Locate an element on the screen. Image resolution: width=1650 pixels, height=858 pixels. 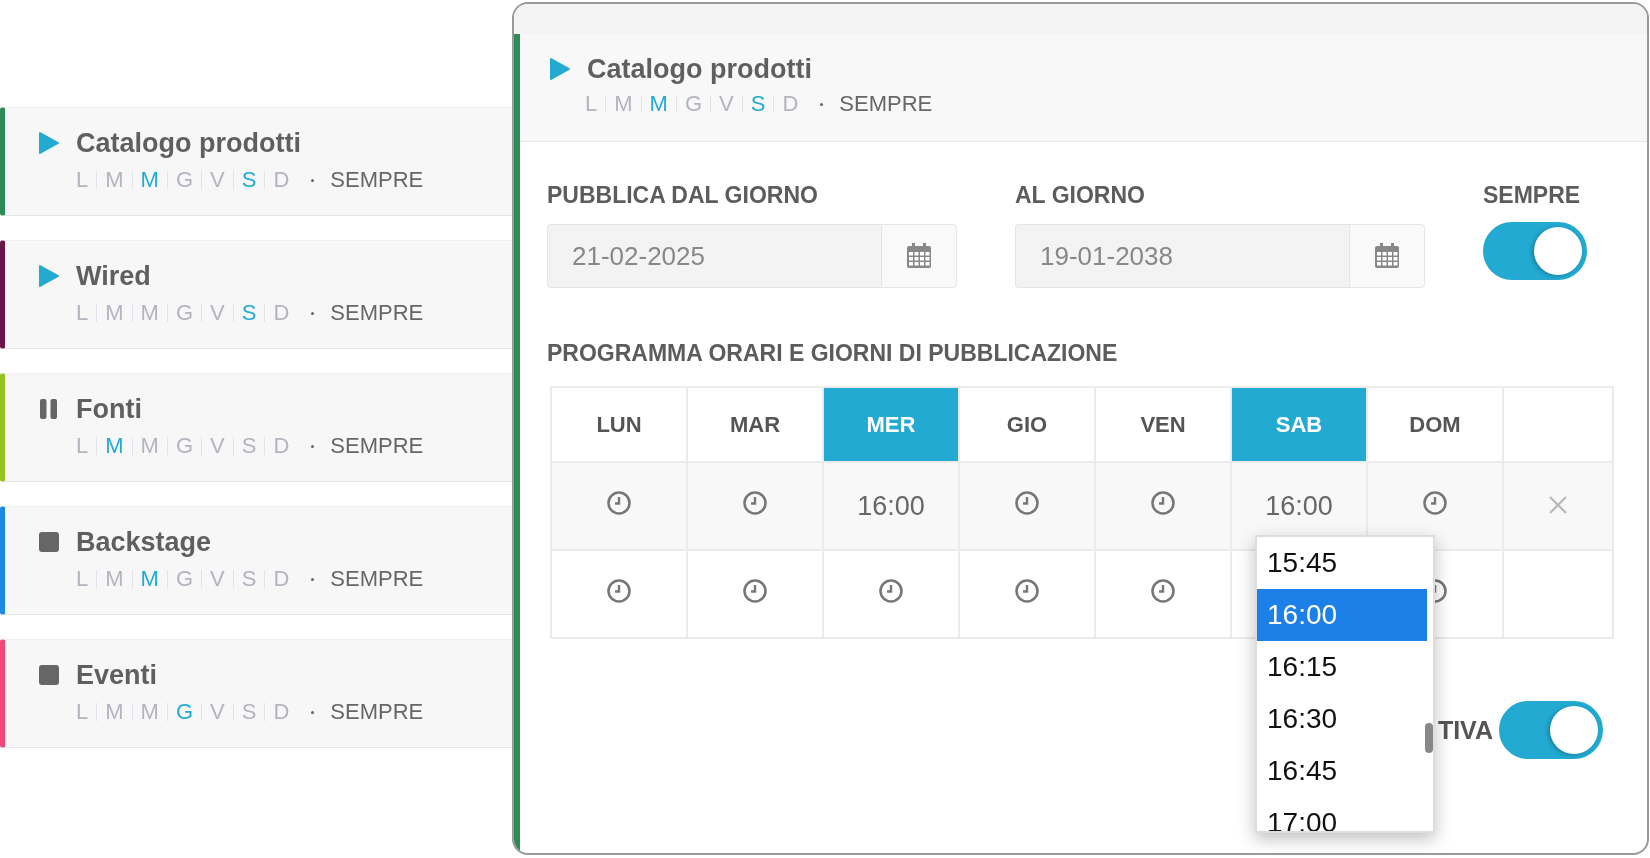
schedule-card: Wired L M M G V S D SEMPRE is located at coordinates (256, 294).